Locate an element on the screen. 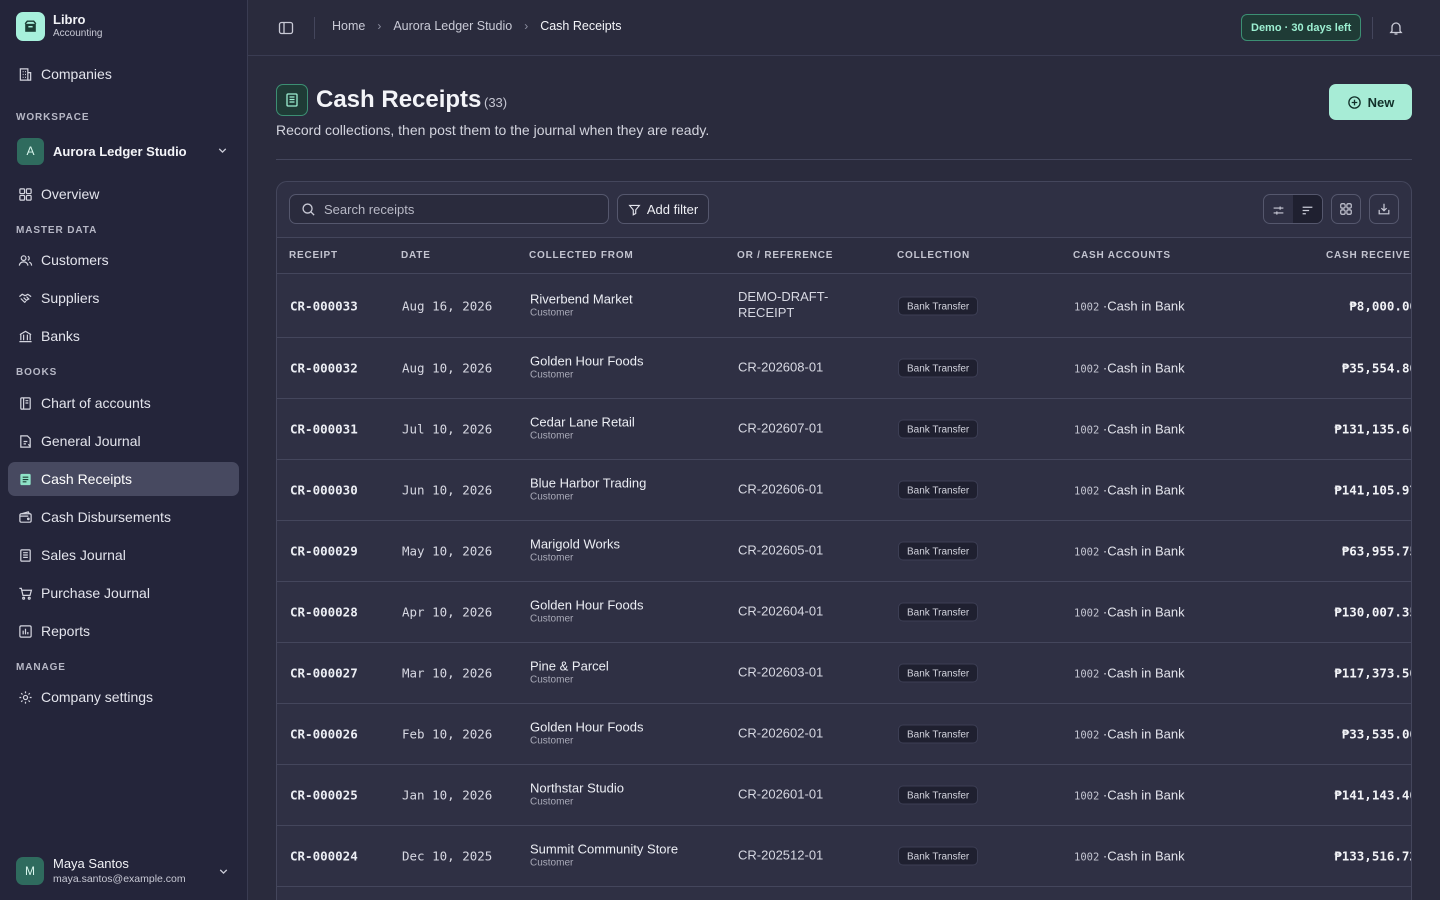 This screenshot has height=900, width=1440. collected-from: Pine & Parcel Customer is located at coordinates (569, 673).